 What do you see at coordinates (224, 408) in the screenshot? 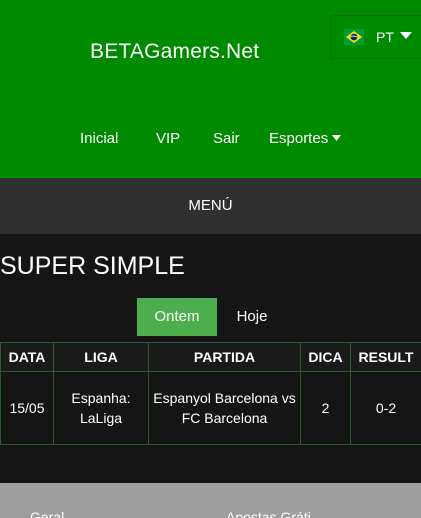
I see `cell-partida: Espanyol Barcelona vs FC Barcelona` at bounding box center [224, 408].